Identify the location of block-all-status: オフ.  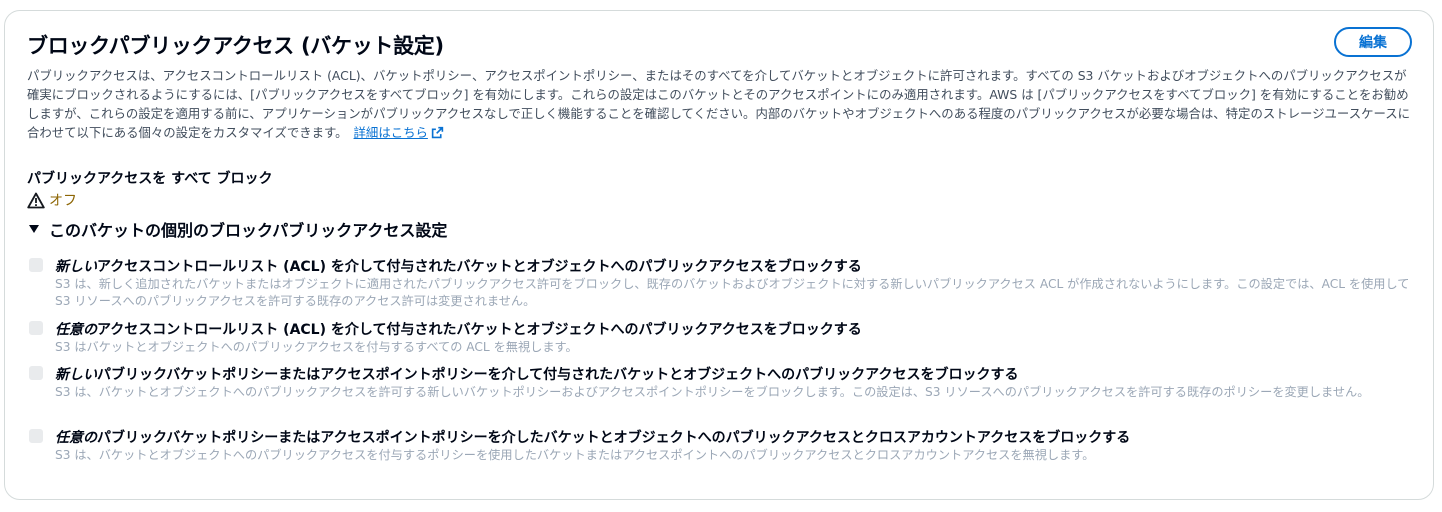
(52, 200).